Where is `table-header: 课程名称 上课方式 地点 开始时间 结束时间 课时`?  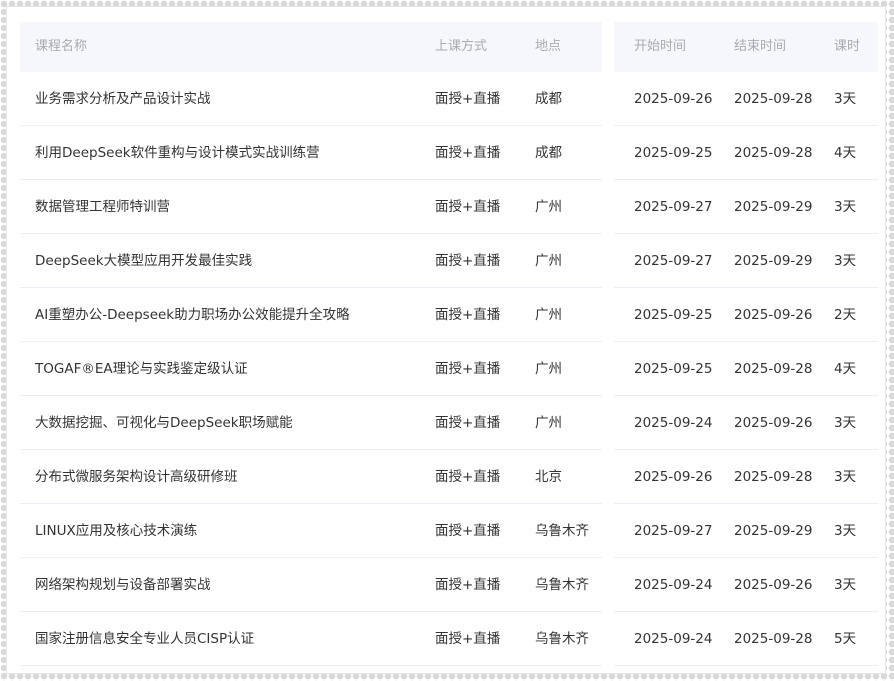 table-header: 课程名称 上课方式 地点 开始时间 结束时间 课时 is located at coordinates (449, 47).